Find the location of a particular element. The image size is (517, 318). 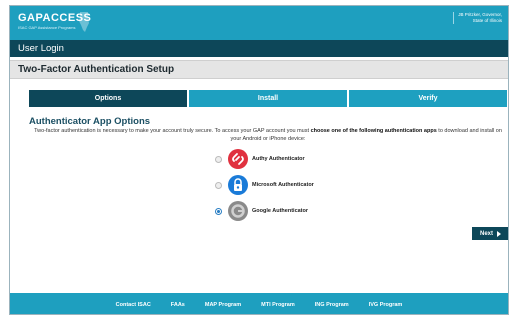

authy-radio is located at coordinates (218, 159).